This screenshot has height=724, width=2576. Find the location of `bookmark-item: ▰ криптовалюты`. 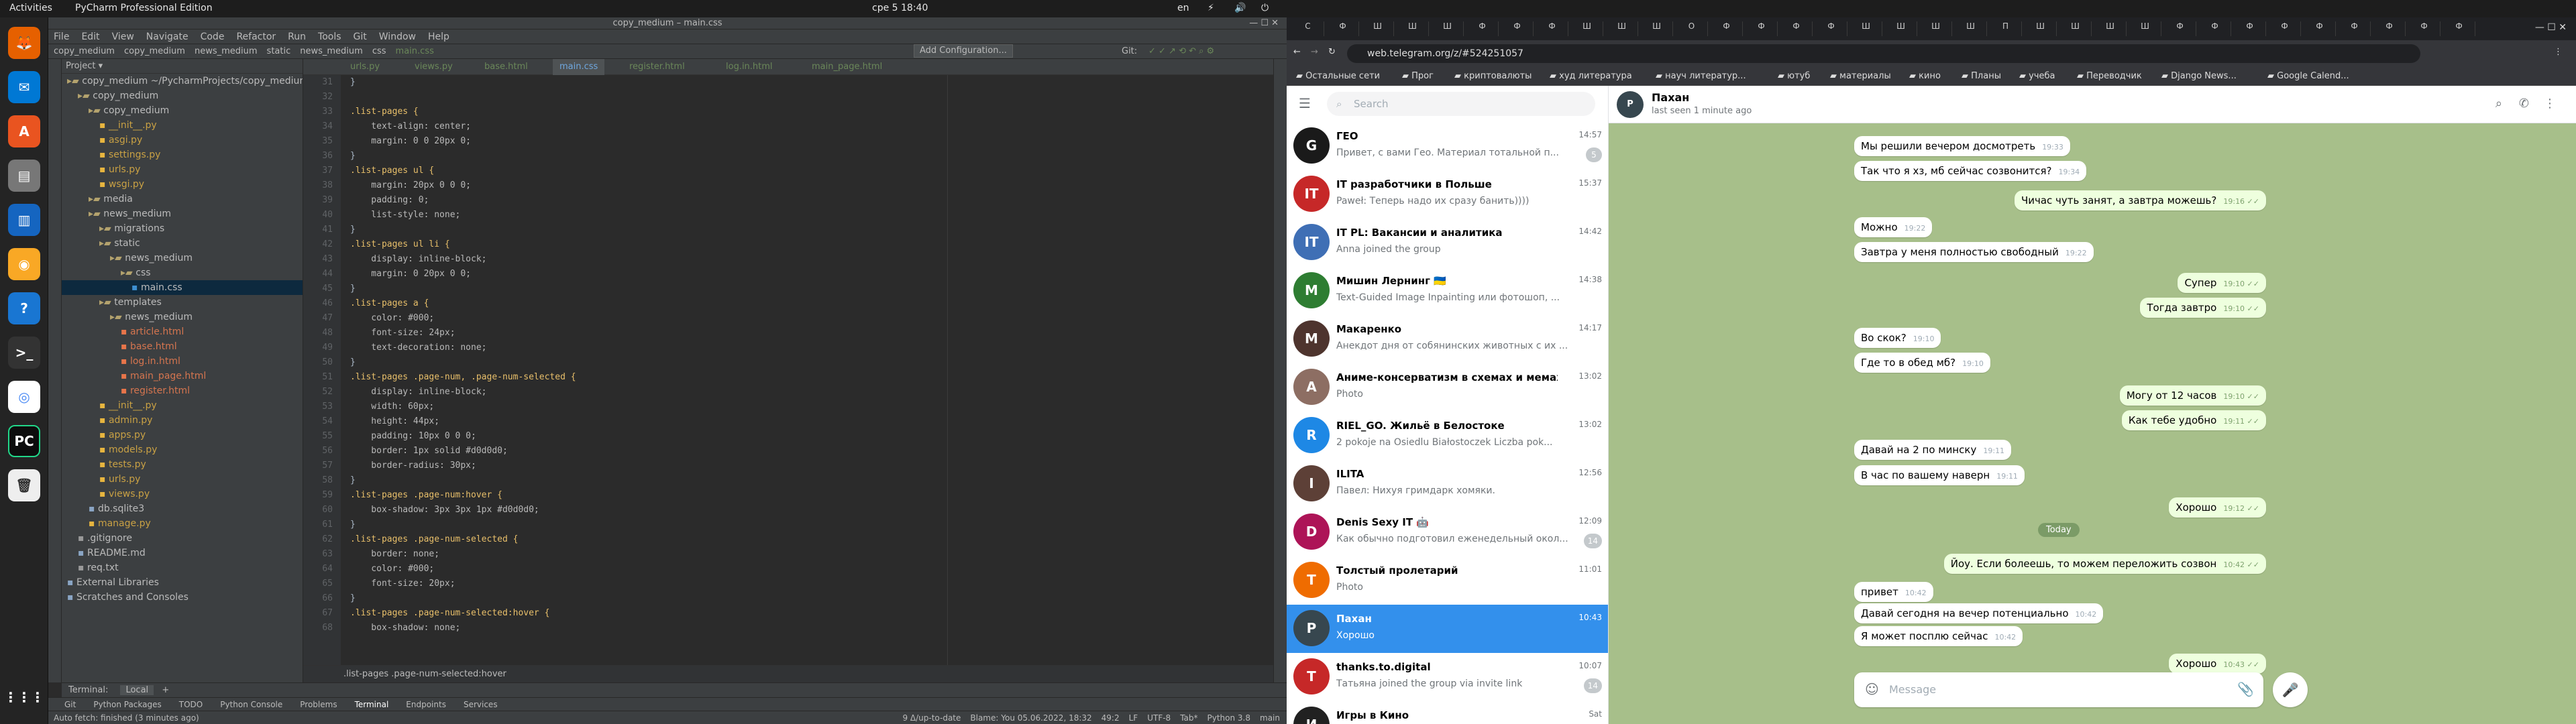

bookmark-item: ▰ криптовалюты is located at coordinates (1493, 76).